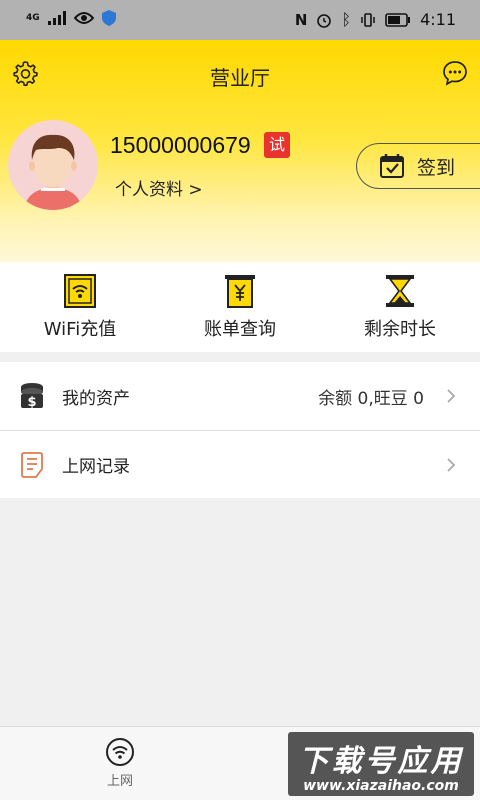 This screenshot has height=800, width=480. Describe the element at coordinates (83, 18) in the screenshot. I see `eye-icon` at that location.